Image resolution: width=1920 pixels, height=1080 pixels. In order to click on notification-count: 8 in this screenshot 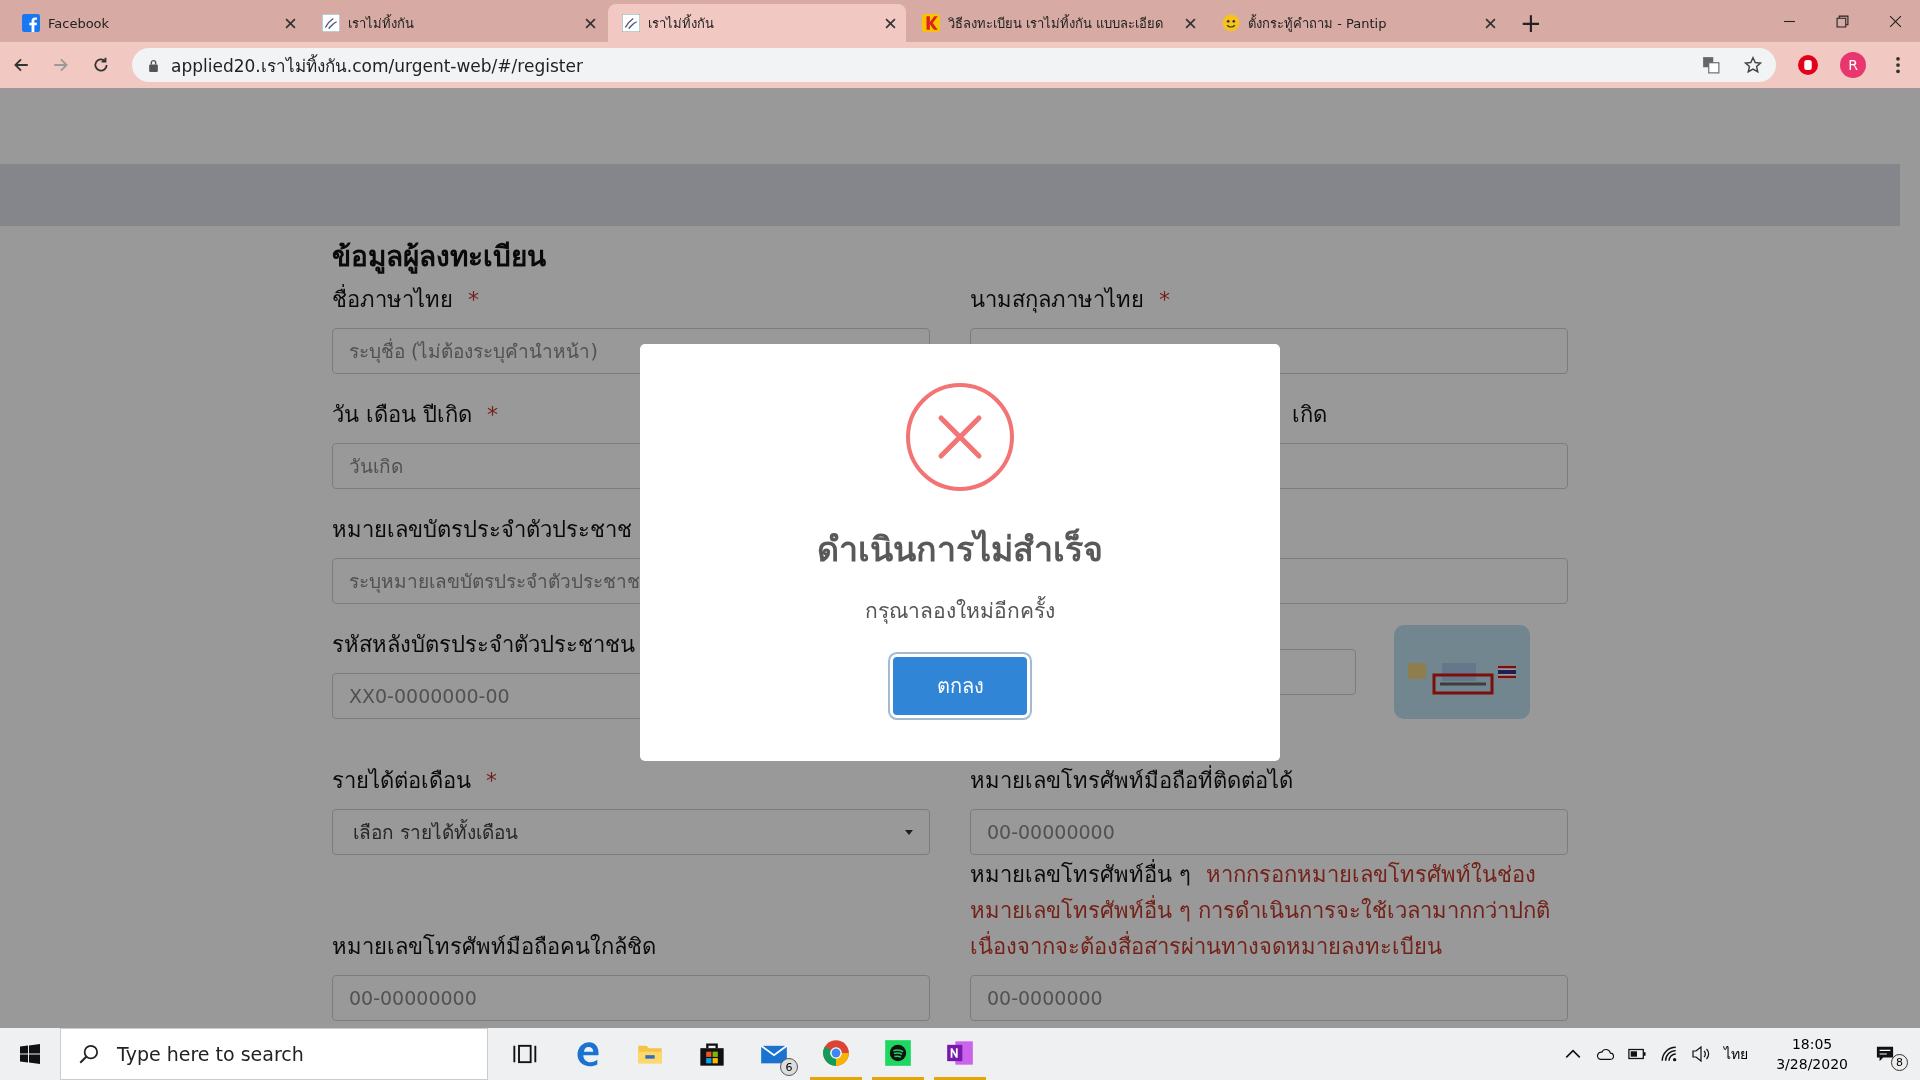, I will do `click(1899, 1062)`.